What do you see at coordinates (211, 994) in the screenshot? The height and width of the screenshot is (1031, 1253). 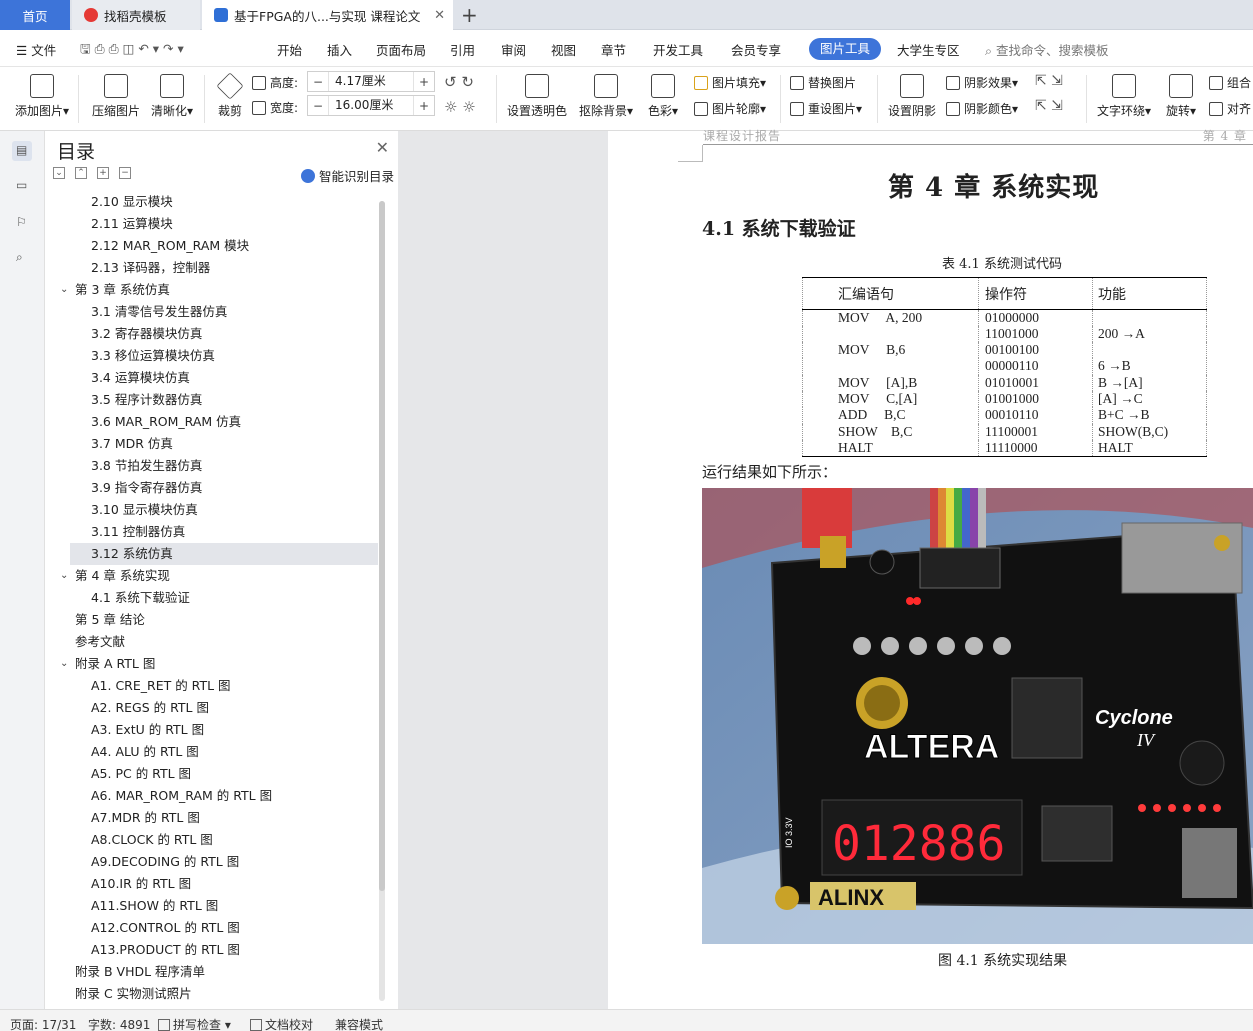 I see `toc-item: 附录 C 实物测试照片` at bounding box center [211, 994].